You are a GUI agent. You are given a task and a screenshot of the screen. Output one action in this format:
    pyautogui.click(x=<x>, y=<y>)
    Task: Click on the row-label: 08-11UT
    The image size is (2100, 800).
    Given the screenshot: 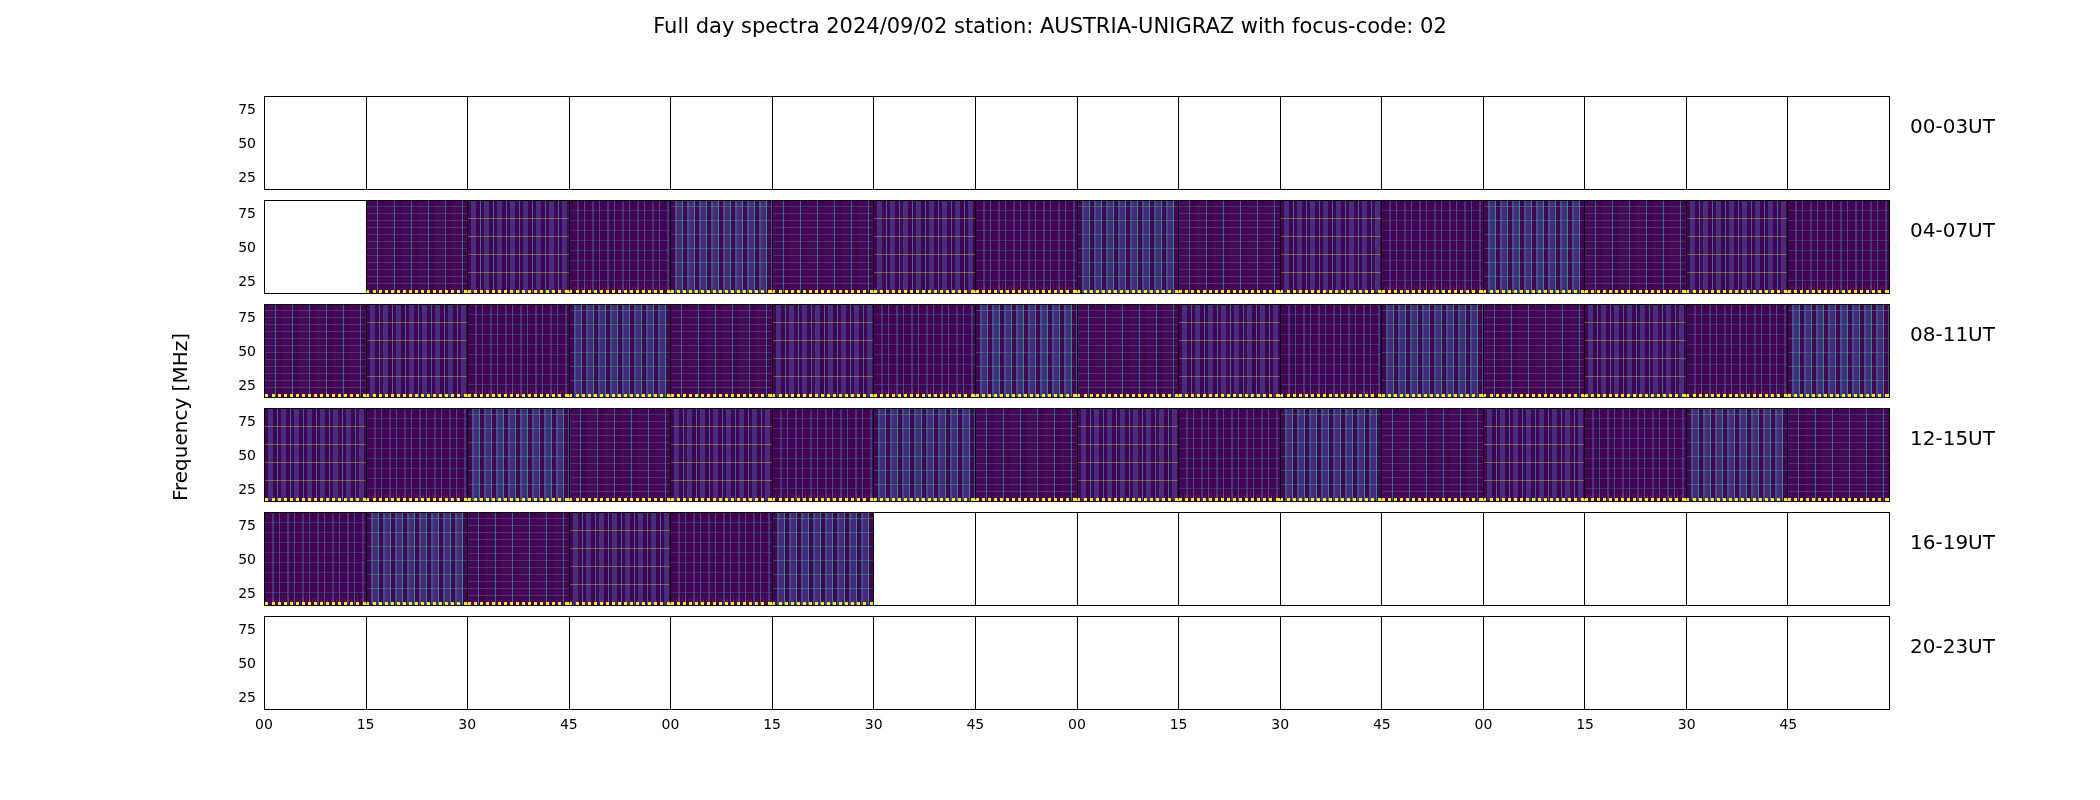 What is the action you would take?
    pyautogui.click(x=1952, y=334)
    